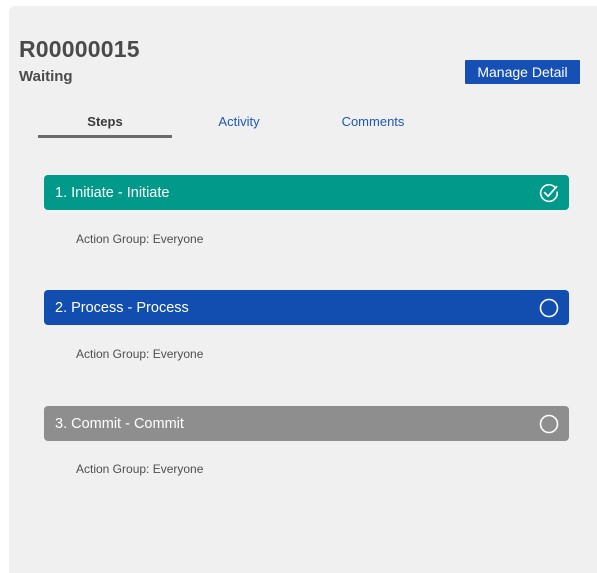 This screenshot has width=597, height=573. I want to click on manage-detail-button: Manage Detail, so click(522, 72).